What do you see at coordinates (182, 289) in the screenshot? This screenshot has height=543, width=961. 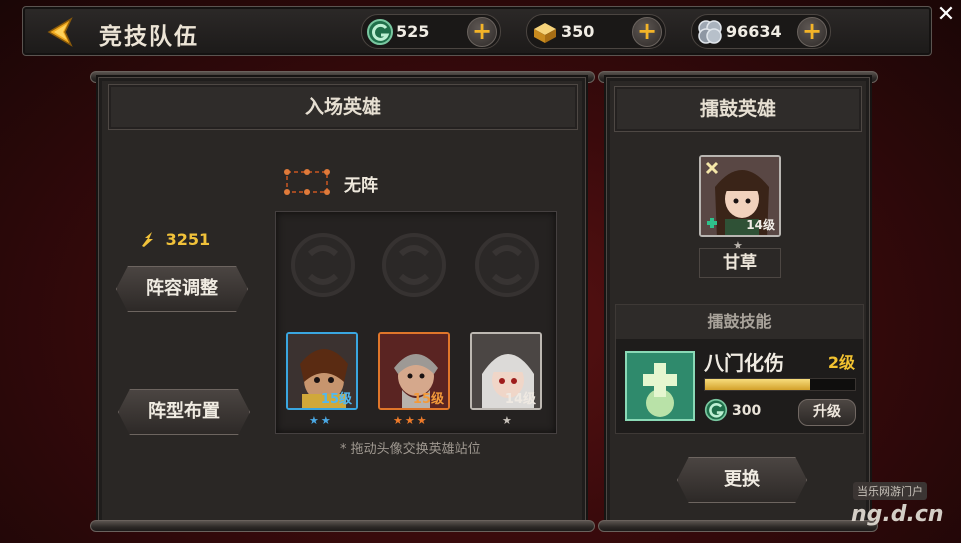 I see `adjust-lineup-button: 阵容调整` at bounding box center [182, 289].